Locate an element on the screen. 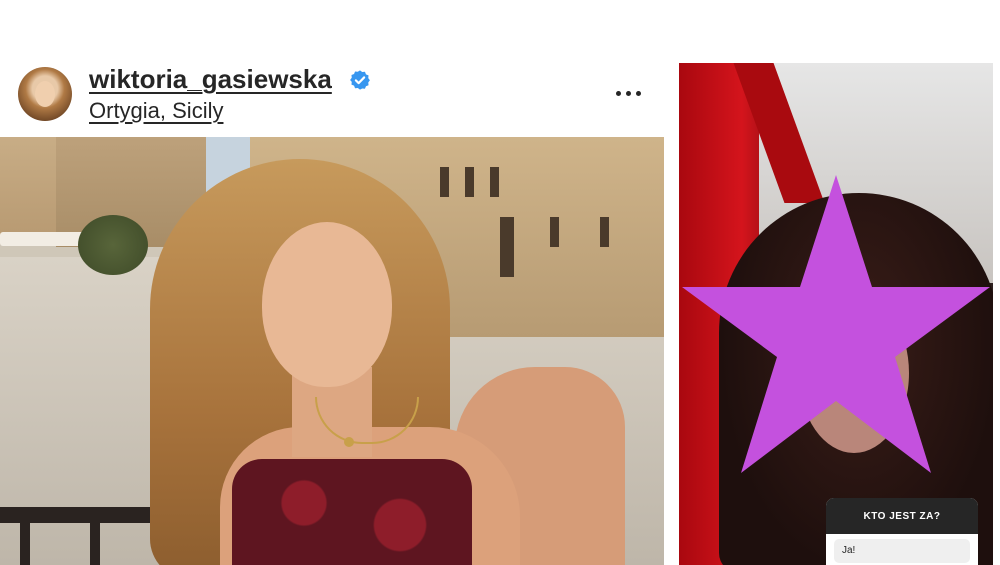 This screenshot has height=565, width=1000. railing is located at coordinates (80, 515).